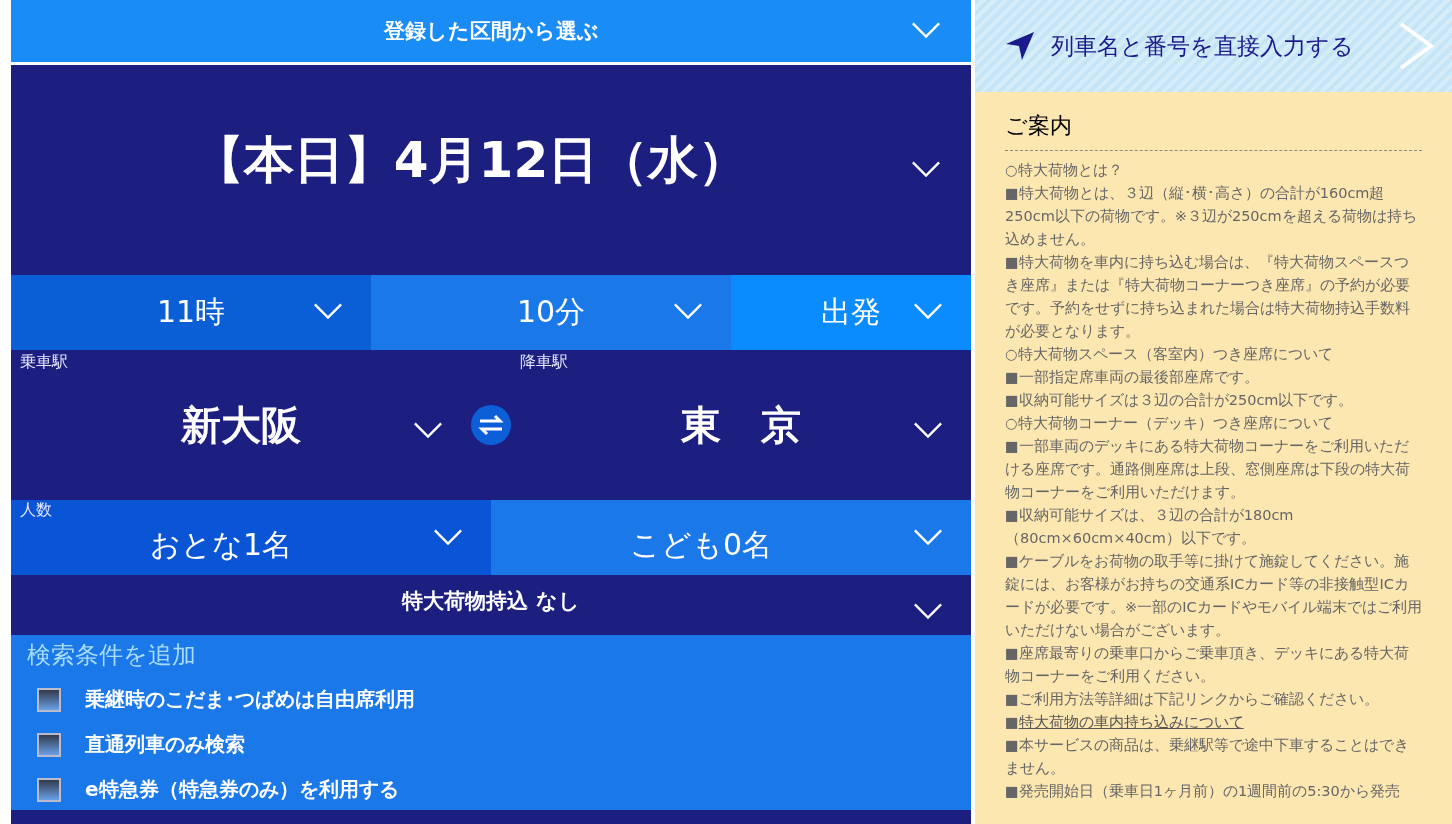 The image size is (1452, 824). Describe the element at coordinates (1213, 130) in the screenshot. I see `info-title: ご案内` at that location.